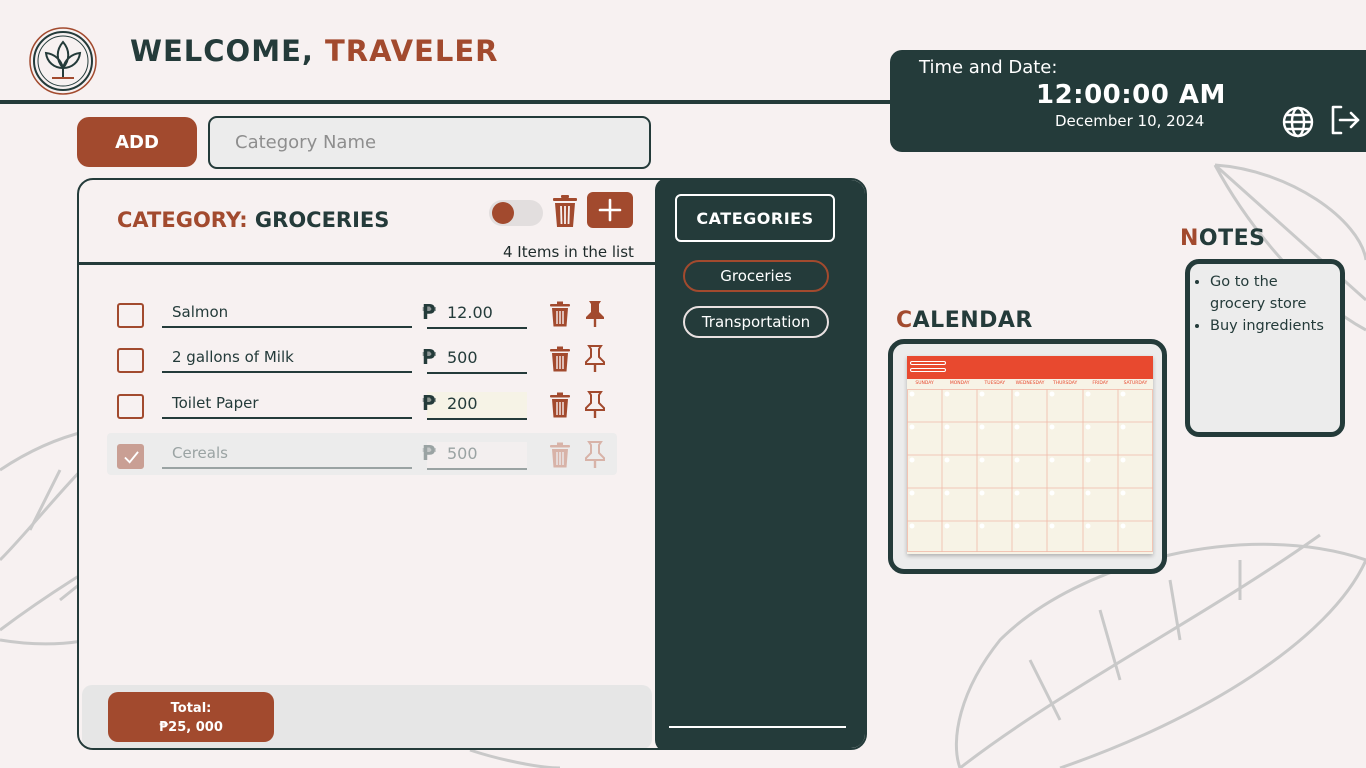  What do you see at coordinates (287, 359) in the screenshot?
I see `item-name: 2 gallons of Milk` at bounding box center [287, 359].